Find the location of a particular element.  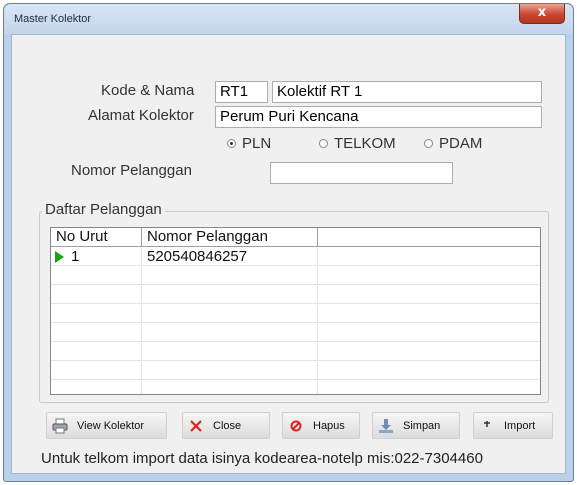

column-header-nomor-pelanggan: Nomor Pelanggan is located at coordinates (230, 237).